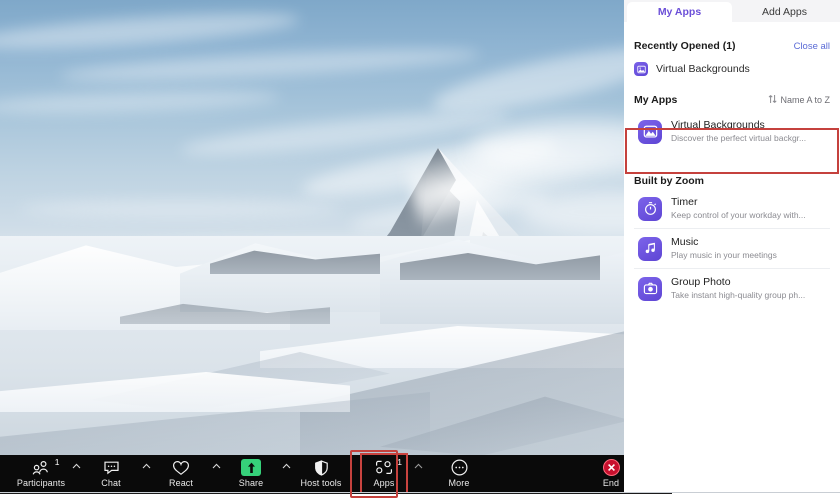 The image size is (840, 500). What do you see at coordinates (611, 467) in the screenshot?
I see `end-call-icon` at bounding box center [611, 467].